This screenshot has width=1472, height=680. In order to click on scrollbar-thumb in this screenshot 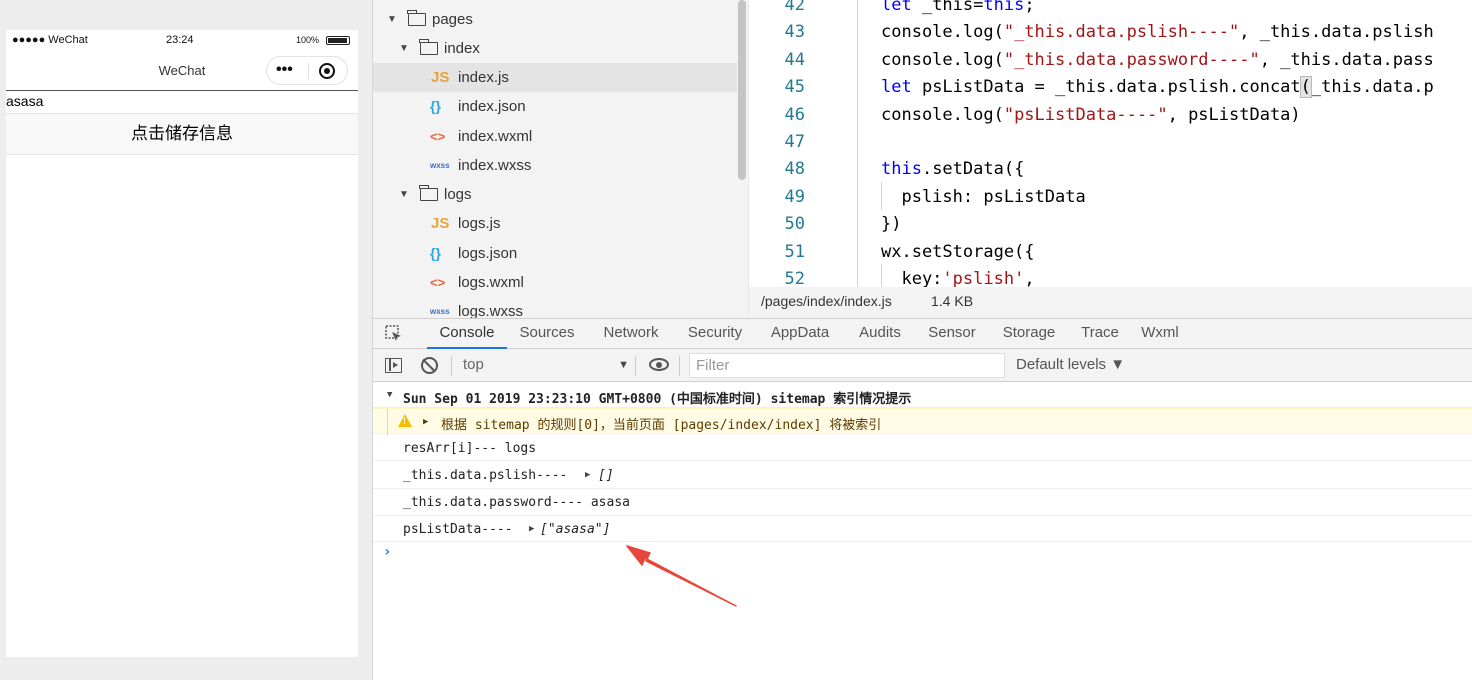, I will do `click(742, 90)`.